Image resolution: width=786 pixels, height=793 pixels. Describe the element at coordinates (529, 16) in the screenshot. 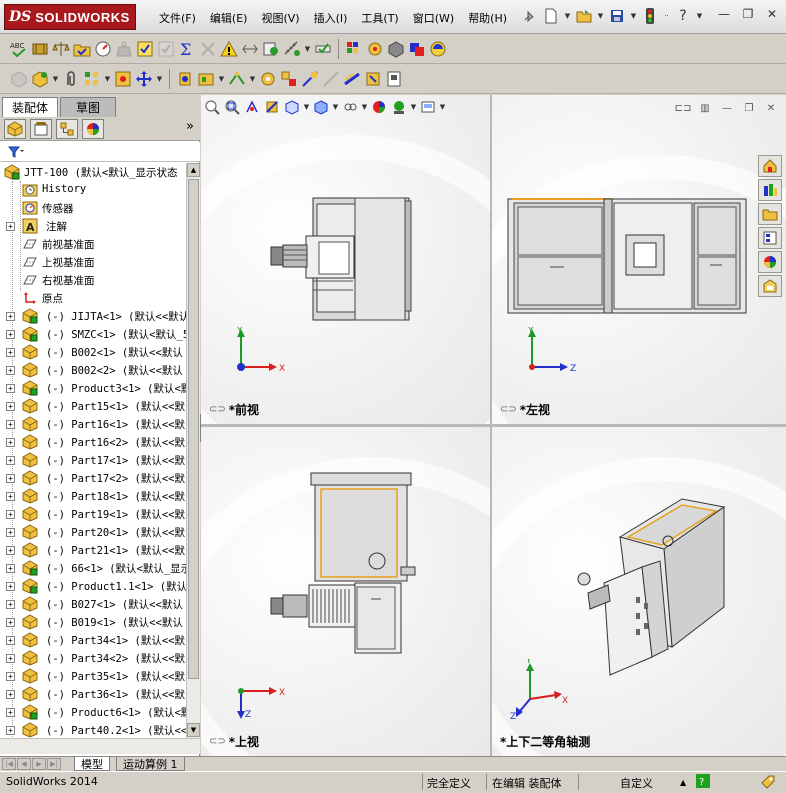

I see `pin-icon` at that location.